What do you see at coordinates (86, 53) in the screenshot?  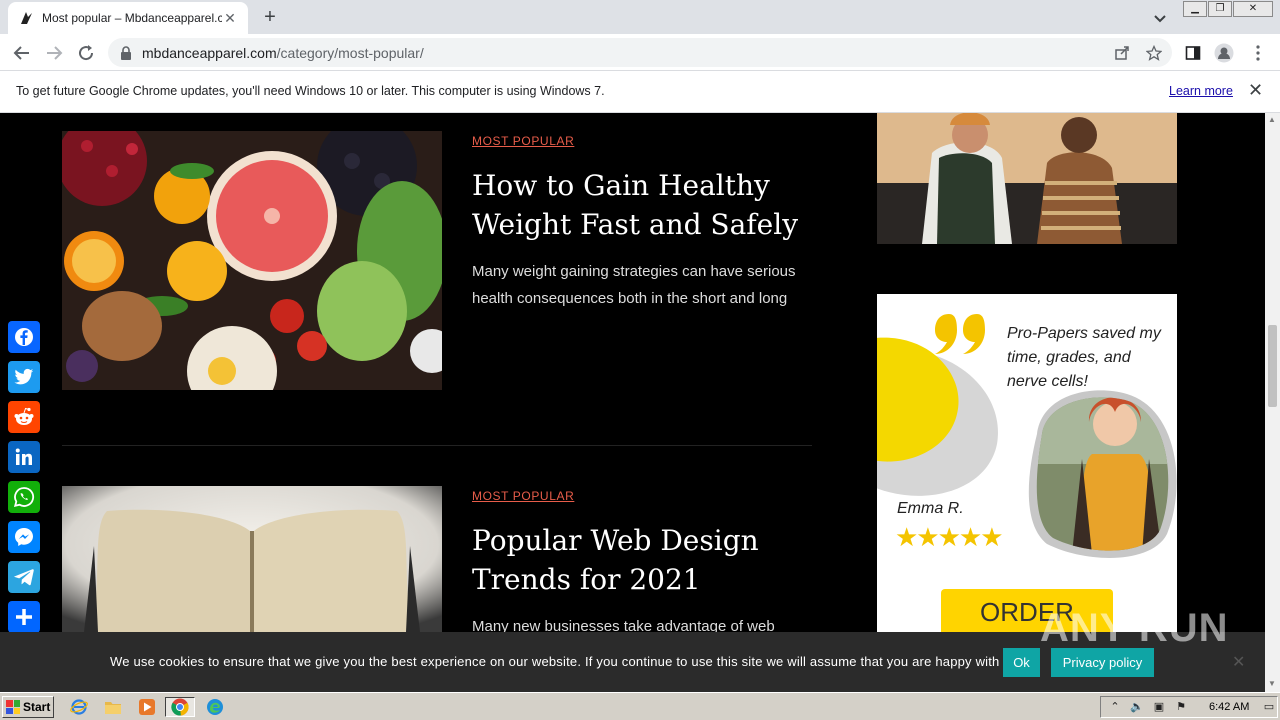 I see `reload-icon` at bounding box center [86, 53].